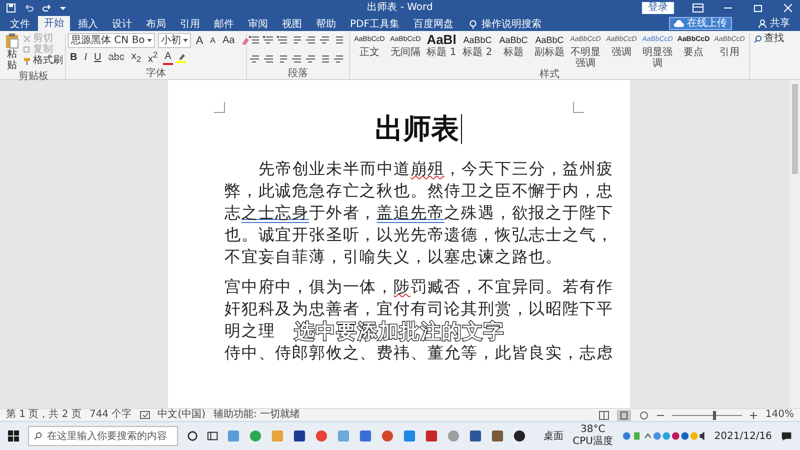 Image resolution: width=800 pixels, height=450 pixels. Describe the element at coordinates (29, 8) in the screenshot. I see `undo-icon` at that location.